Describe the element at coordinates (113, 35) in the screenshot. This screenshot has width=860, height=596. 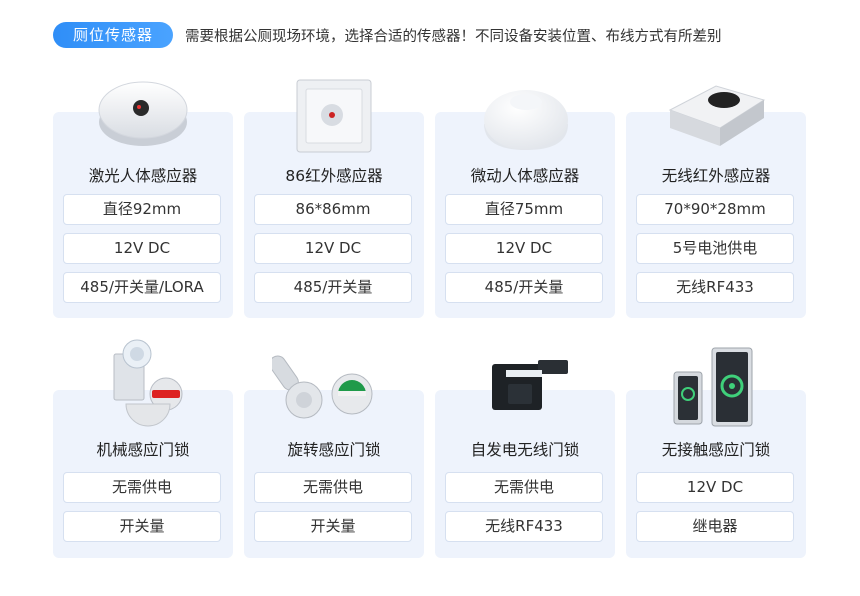
I see `category-badge: 厕位传感器` at that location.